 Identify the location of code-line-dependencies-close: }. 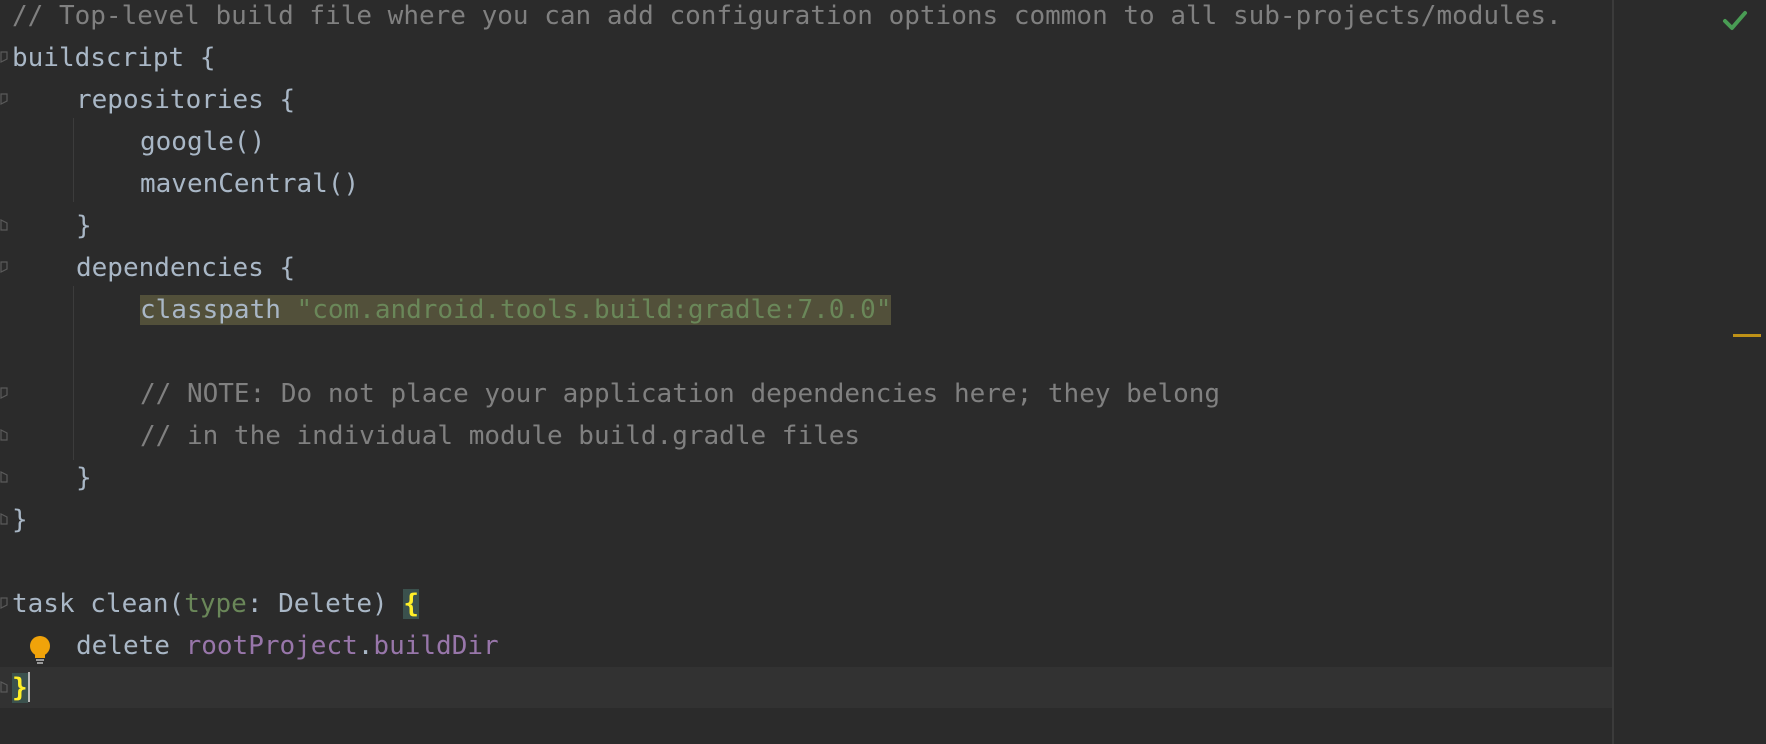
(84, 478).